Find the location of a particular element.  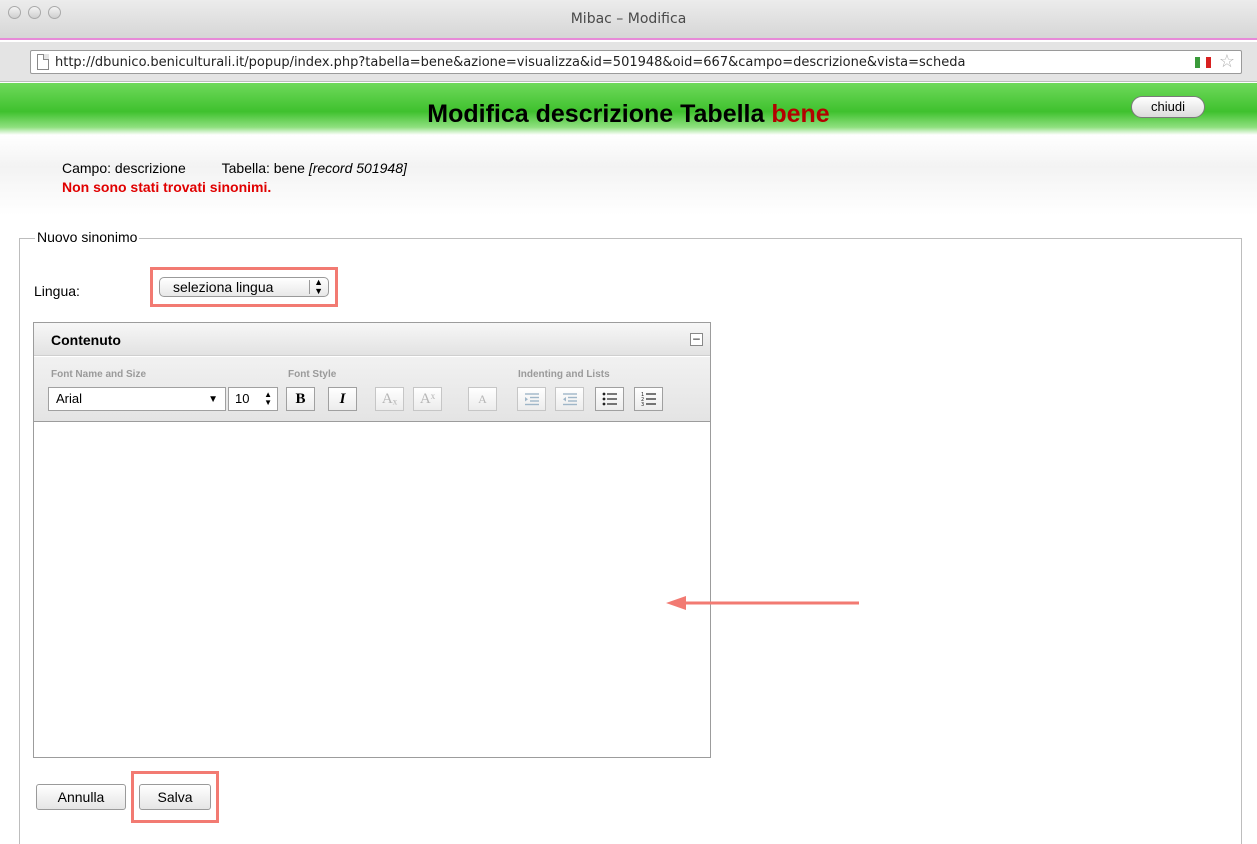

svg-text: 3 is located at coordinates (642, 404).